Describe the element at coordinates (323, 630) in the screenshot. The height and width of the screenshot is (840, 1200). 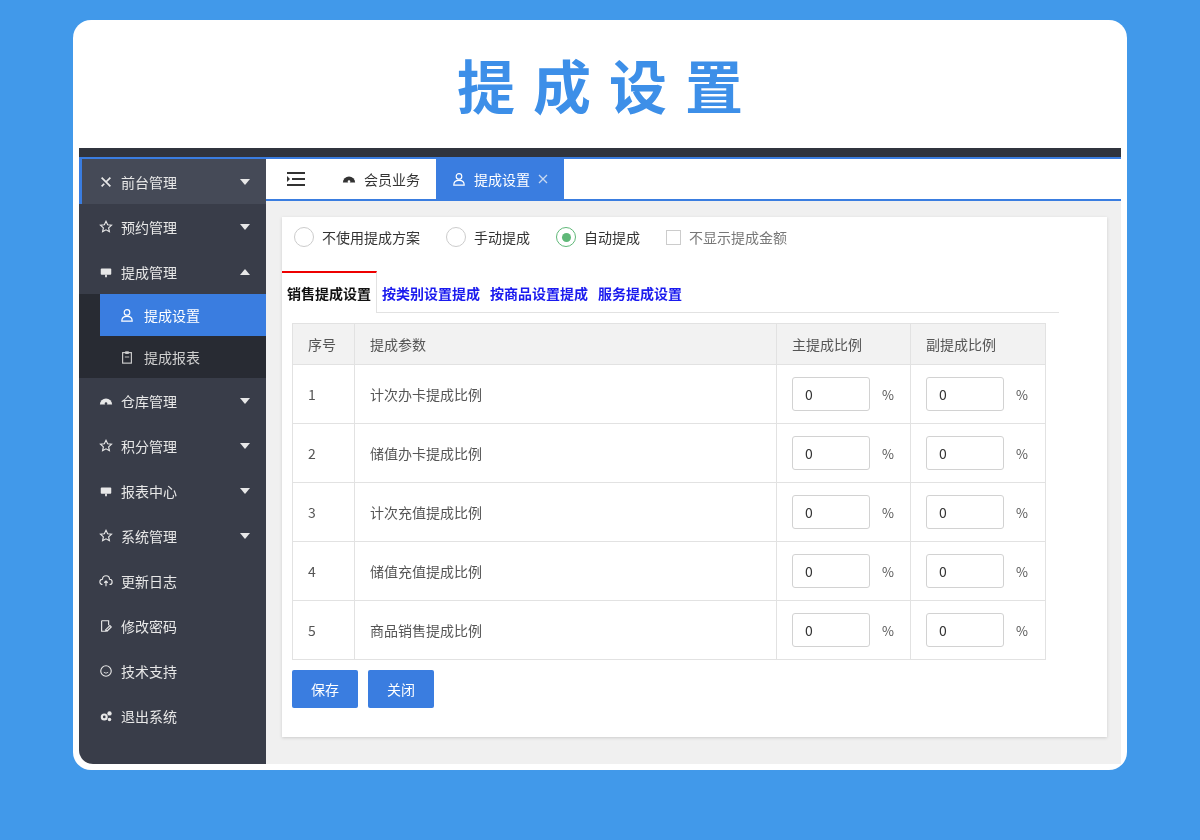
I see `table-cell: 5` at that location.